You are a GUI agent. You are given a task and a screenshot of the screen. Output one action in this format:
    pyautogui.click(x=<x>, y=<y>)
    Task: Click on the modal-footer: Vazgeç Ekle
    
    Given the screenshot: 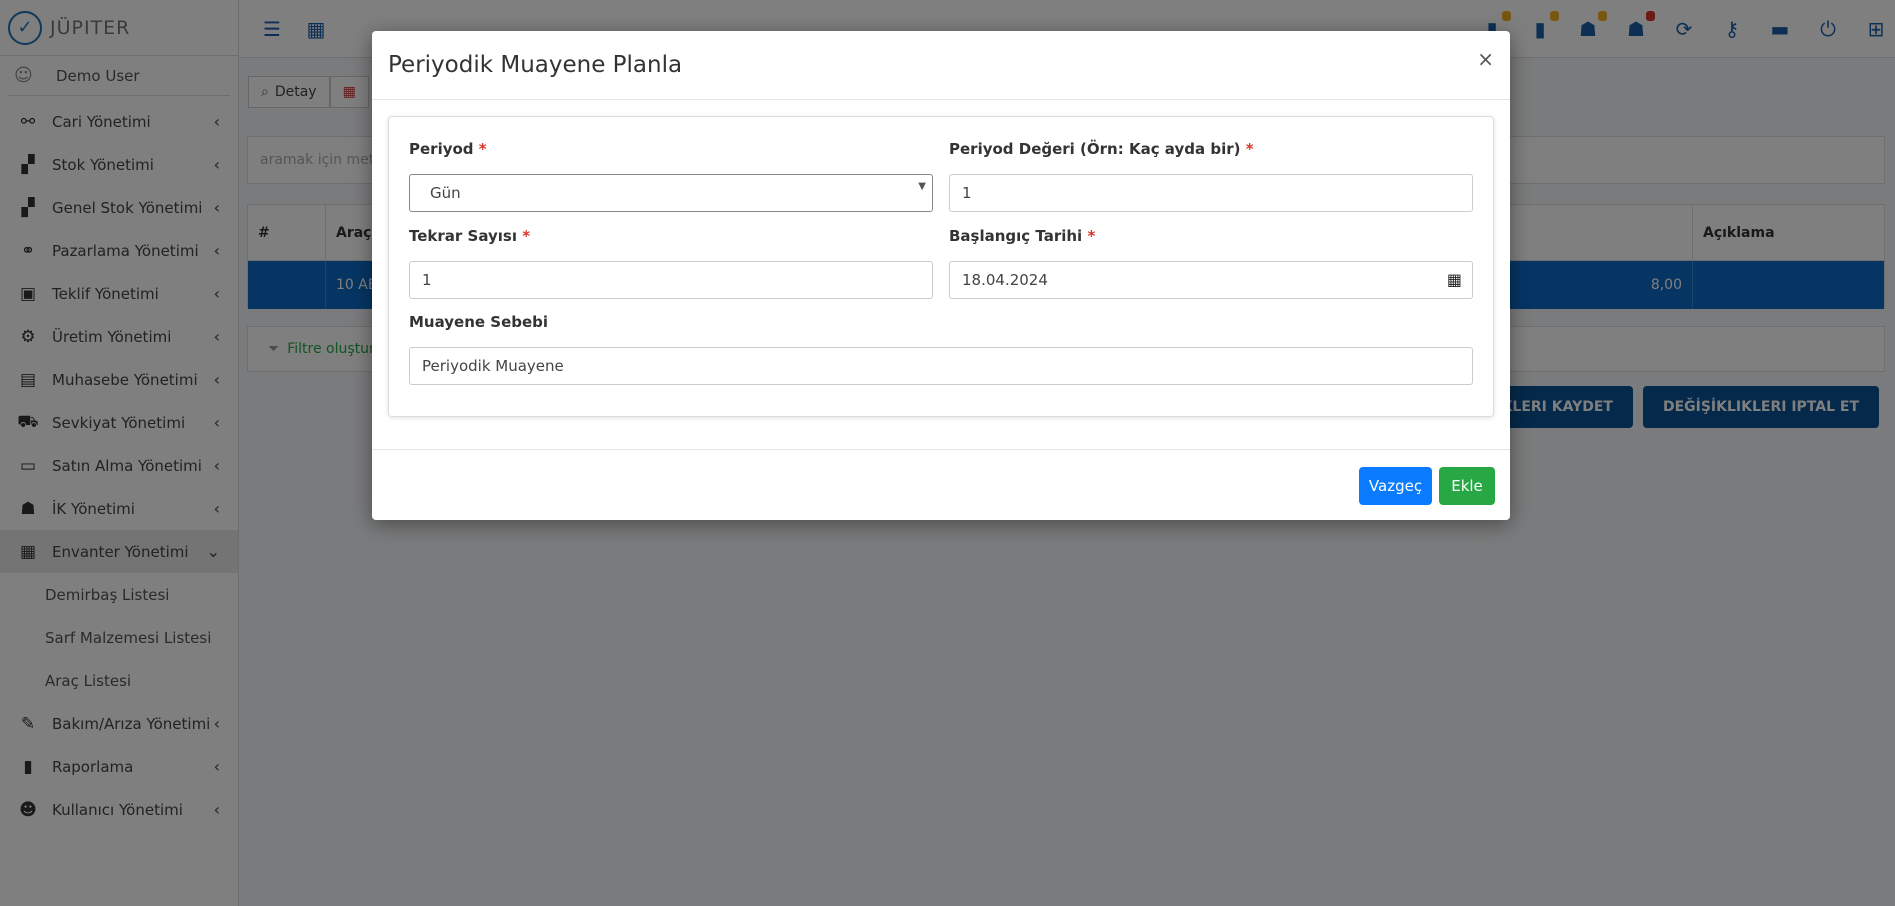 What is the action you would take?
    pyautogui.click(x=941, y=484)
    